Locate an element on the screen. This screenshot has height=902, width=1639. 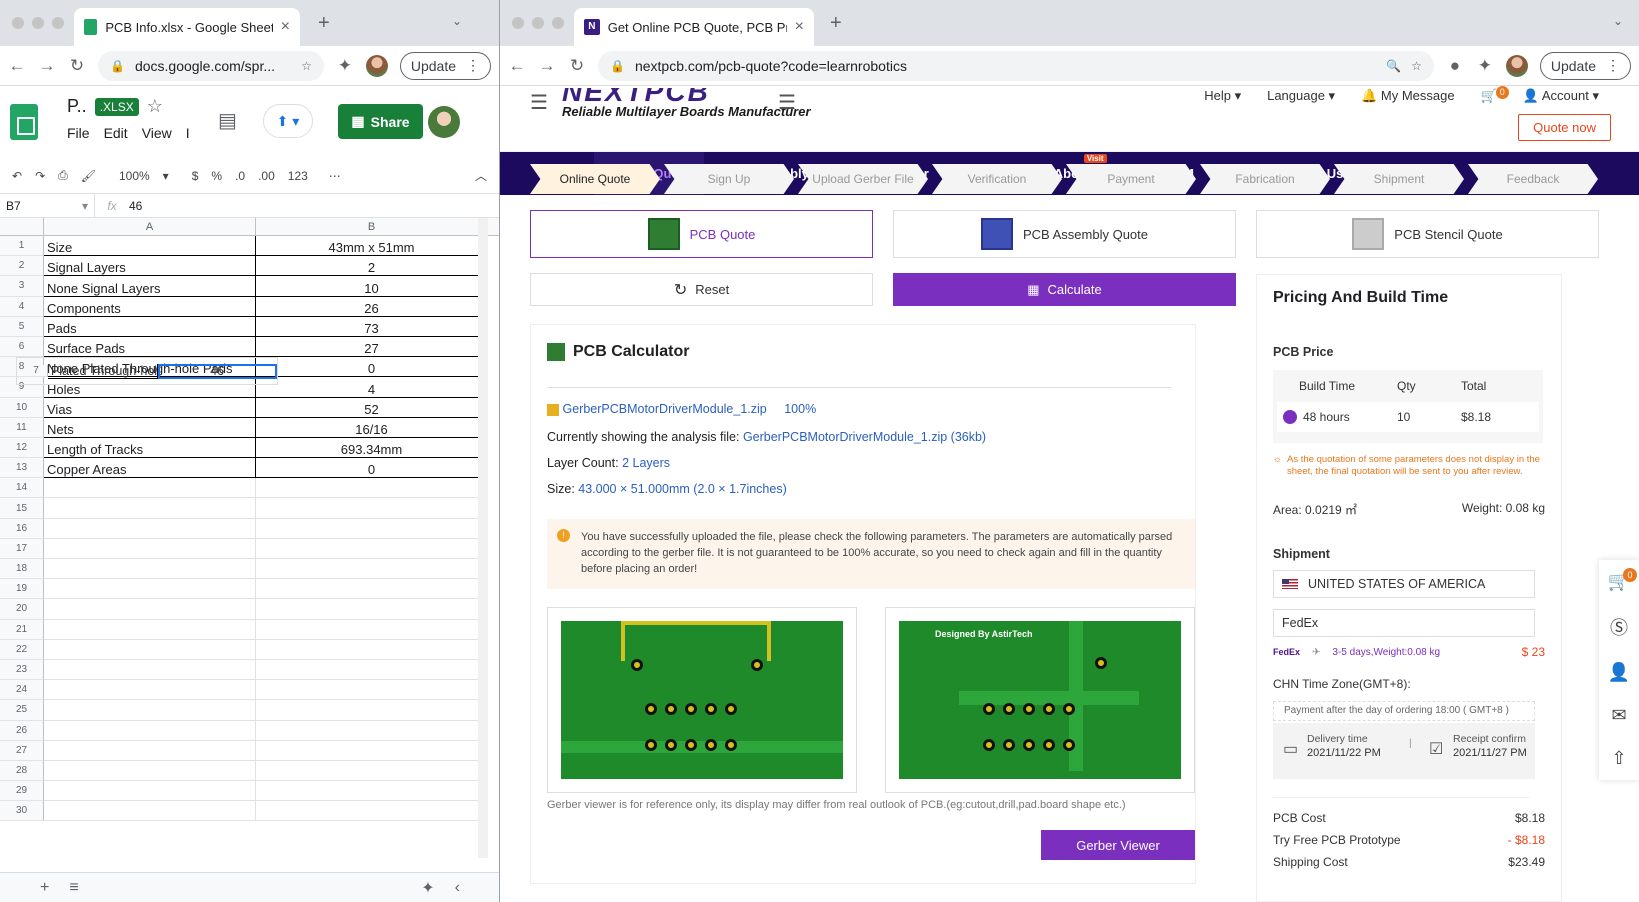
increase-decimal-button: .00 is located at coordinates (266, 176).